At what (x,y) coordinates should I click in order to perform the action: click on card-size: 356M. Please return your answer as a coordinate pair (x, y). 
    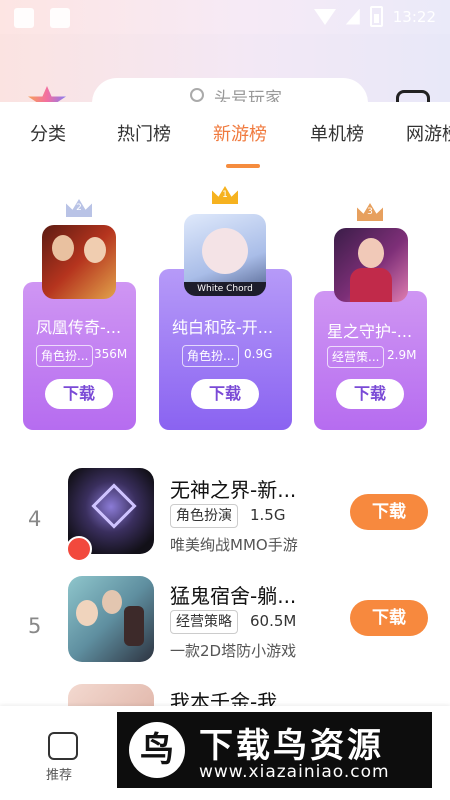
    Looking at the image, I should click on (111, 354).